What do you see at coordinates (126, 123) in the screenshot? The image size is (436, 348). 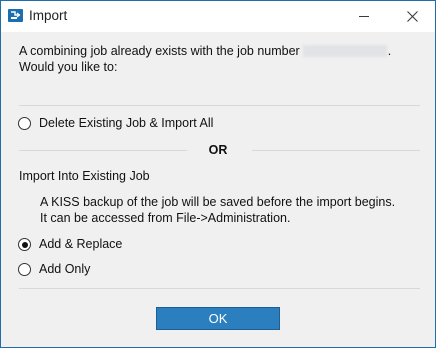 I see `delete-import-all-label: Delete Existing Job & Import All` at bounding box center [126, 123].